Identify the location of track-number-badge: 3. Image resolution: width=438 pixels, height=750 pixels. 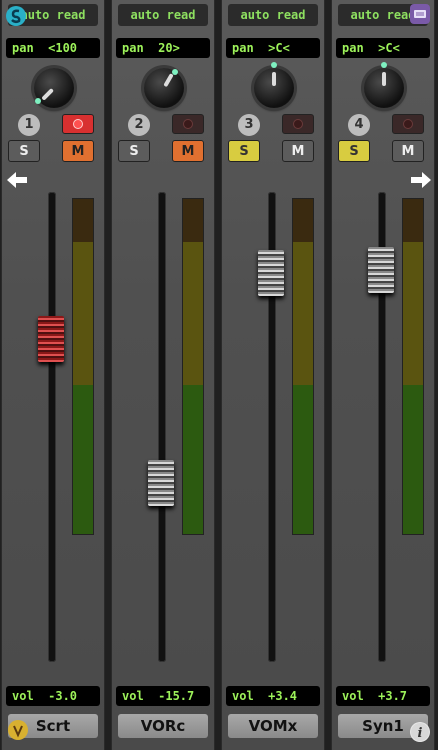
(249, 125).